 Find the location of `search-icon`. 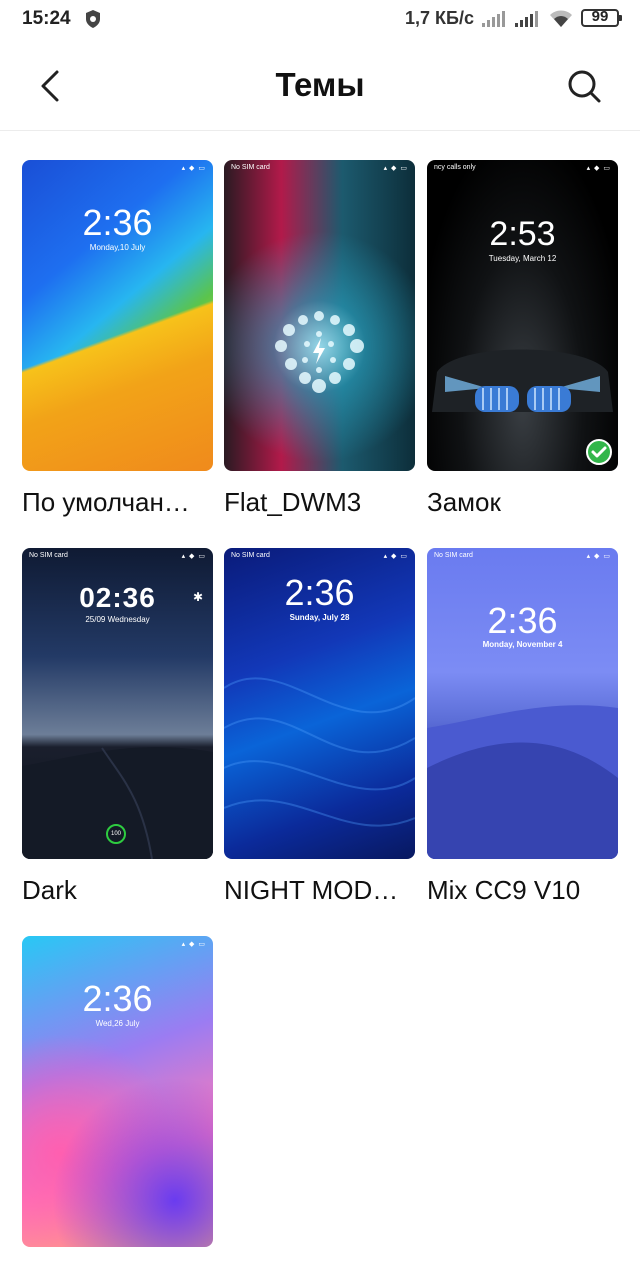

search-icon is located at coordinates (584, 86).